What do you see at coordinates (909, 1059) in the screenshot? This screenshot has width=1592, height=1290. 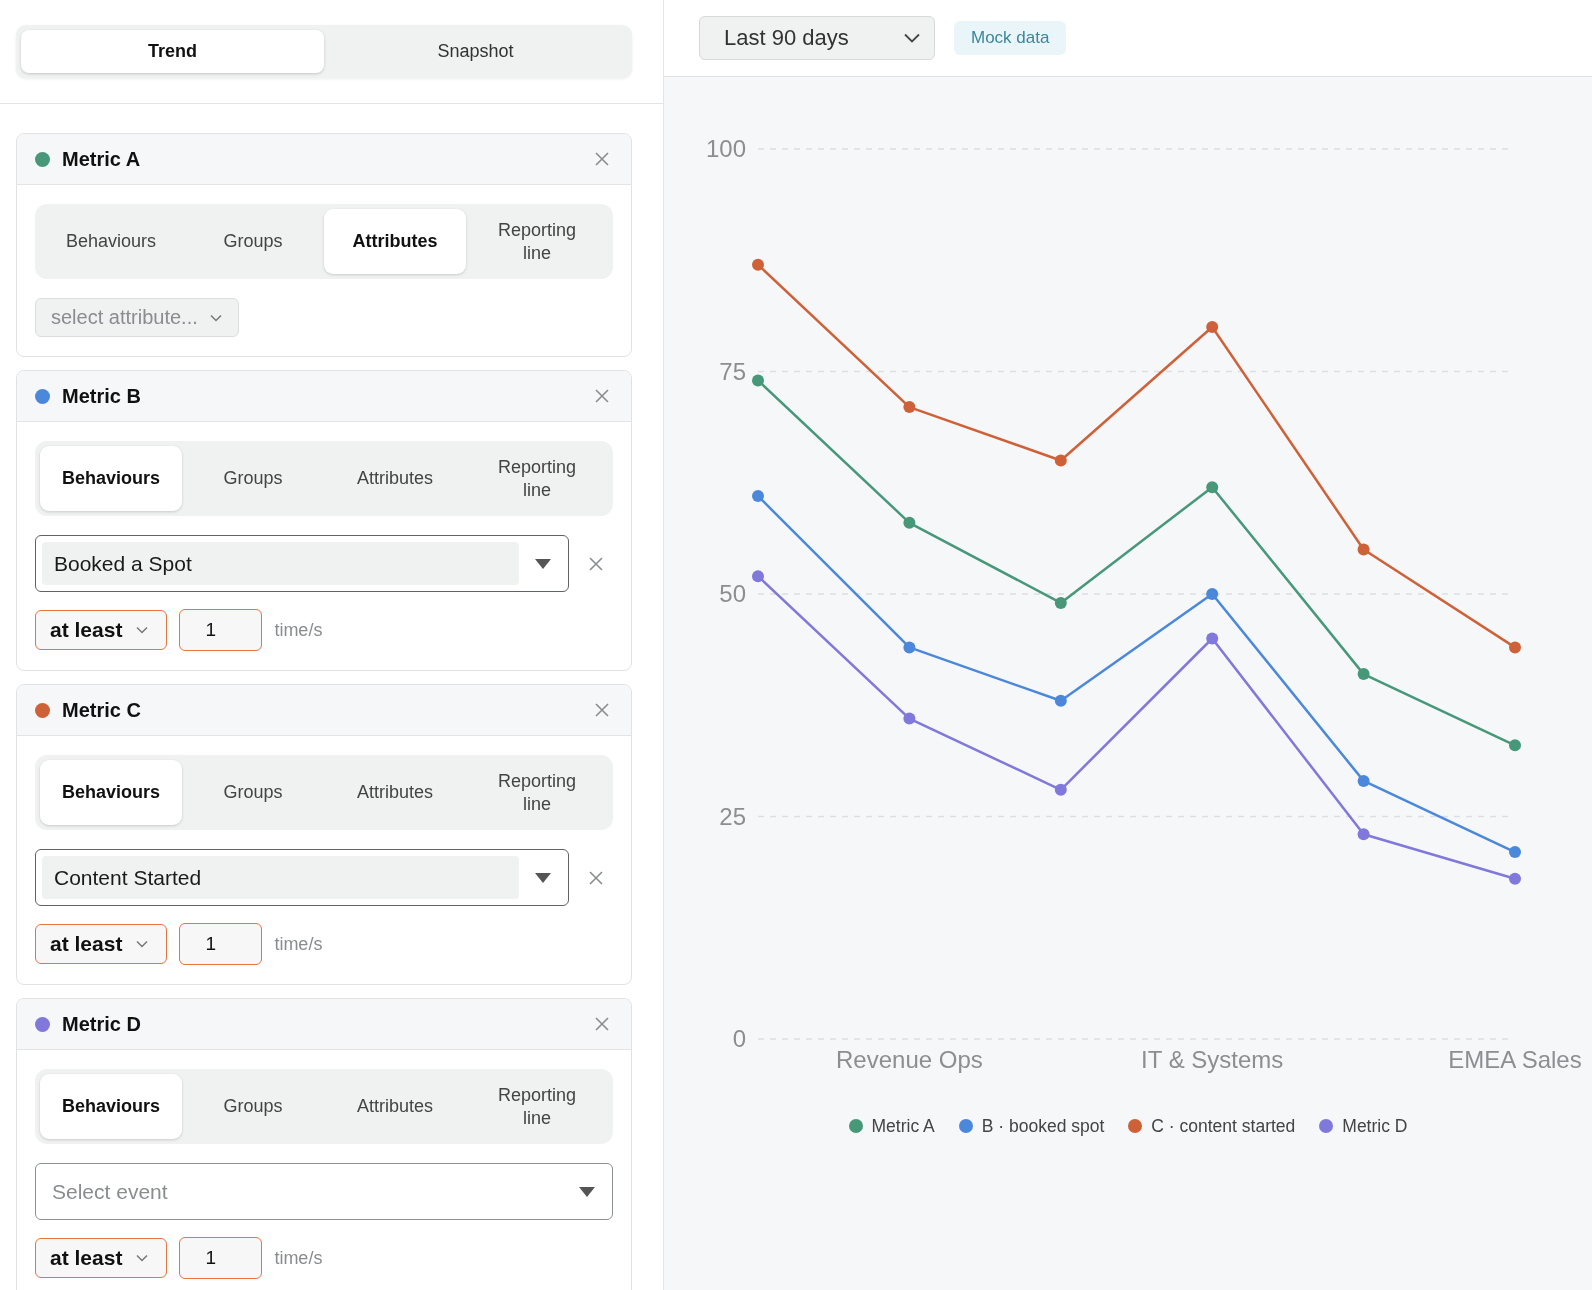 I see `x-axis-label: Revenue Ops` at bounding box center [909, 1059].